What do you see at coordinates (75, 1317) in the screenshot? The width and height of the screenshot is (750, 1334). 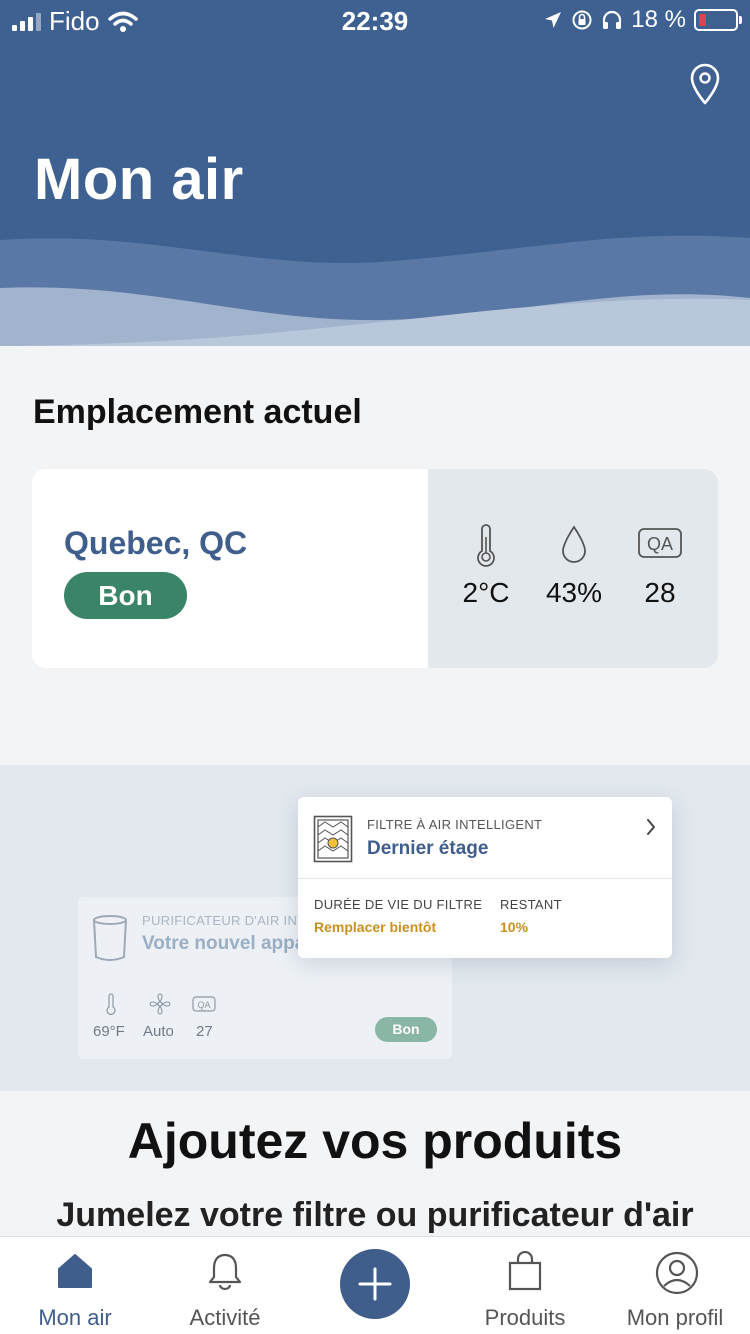 I see `tab-label: Mon air` at bounding box center [75, 1317].